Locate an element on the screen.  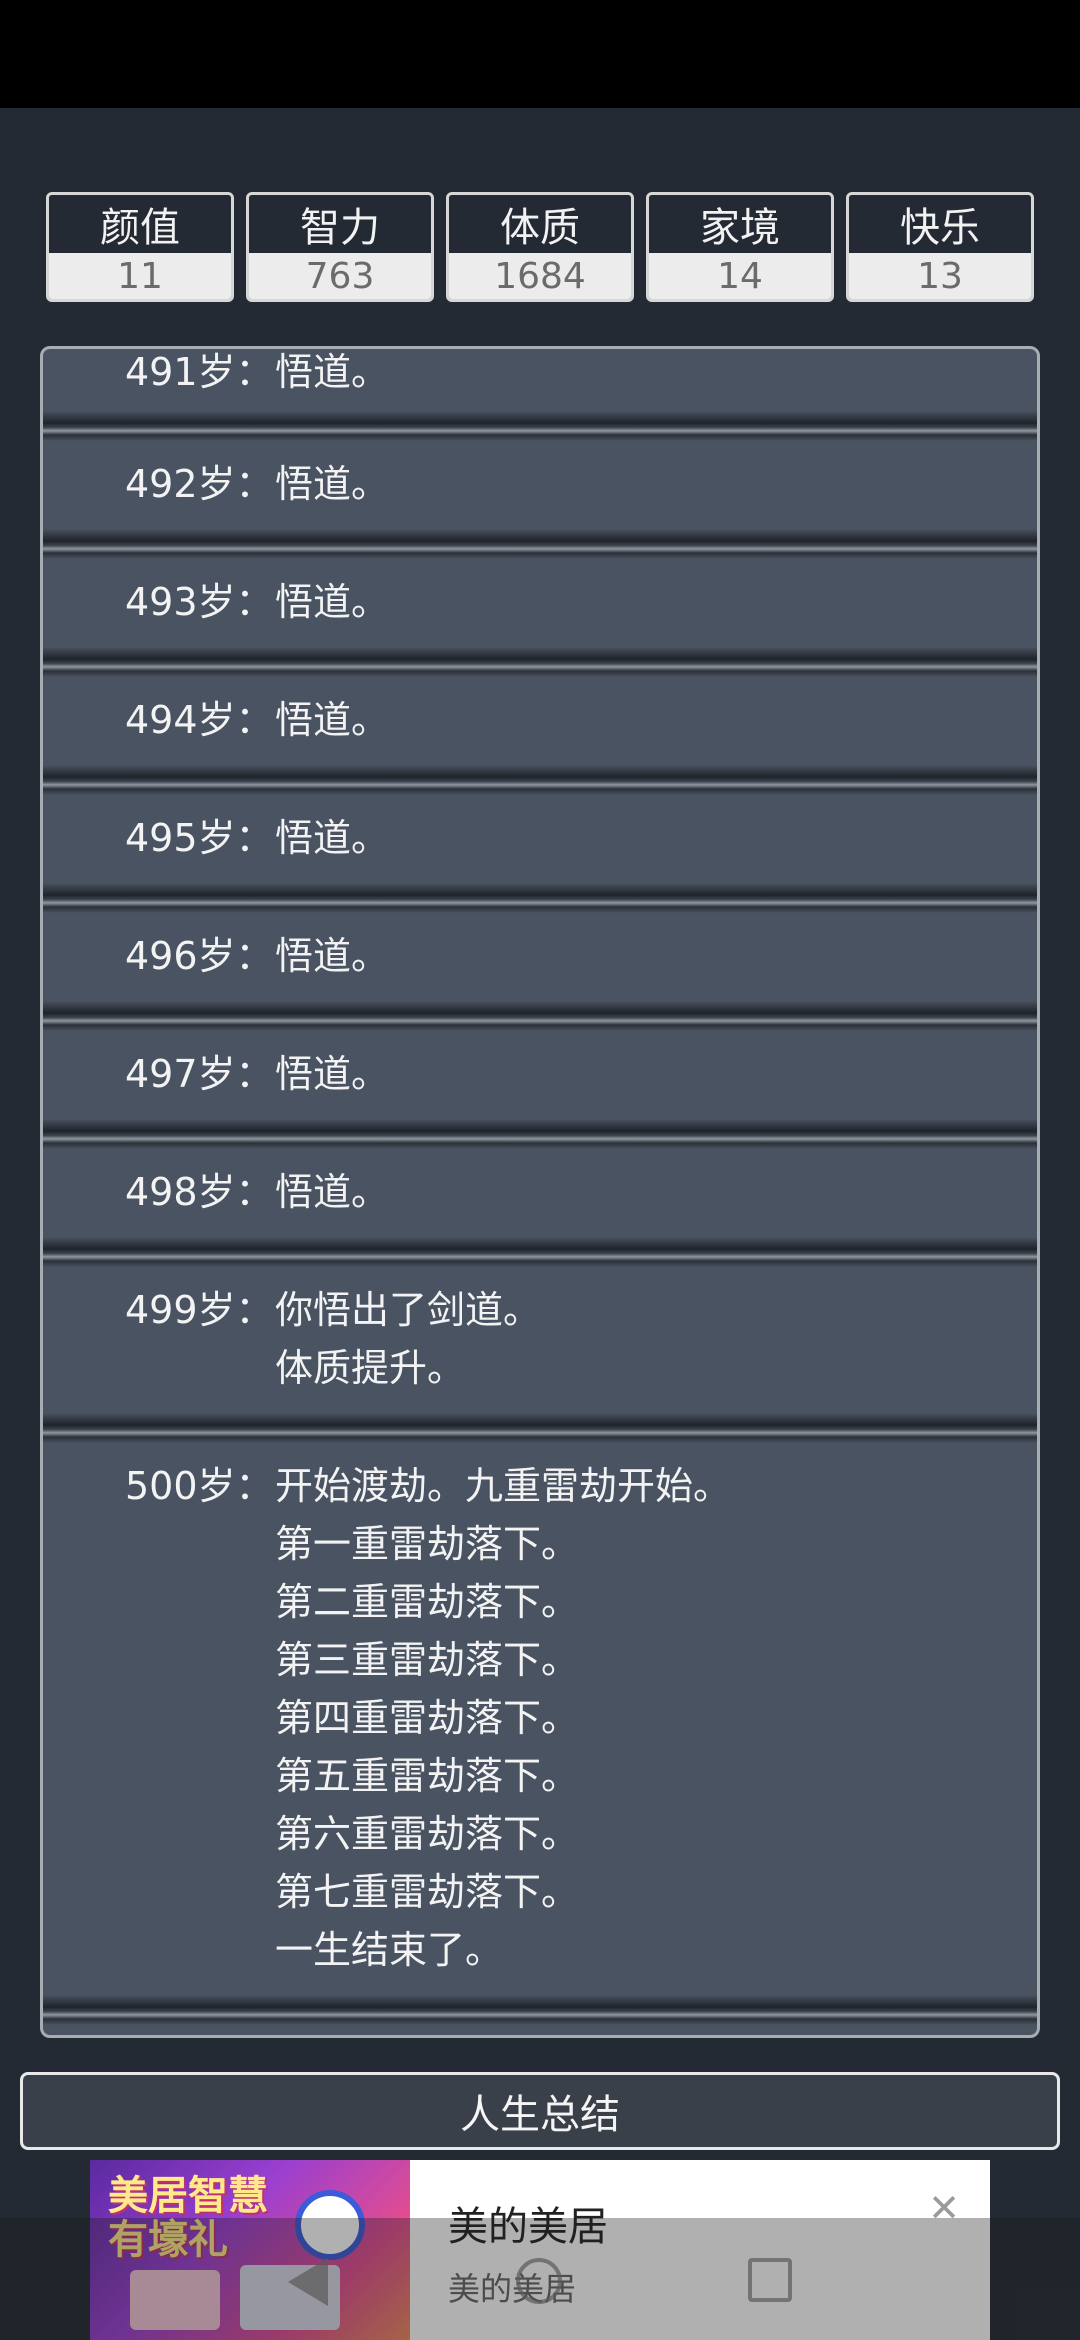
stat-value: 14 is located at coordinates (740, 276).